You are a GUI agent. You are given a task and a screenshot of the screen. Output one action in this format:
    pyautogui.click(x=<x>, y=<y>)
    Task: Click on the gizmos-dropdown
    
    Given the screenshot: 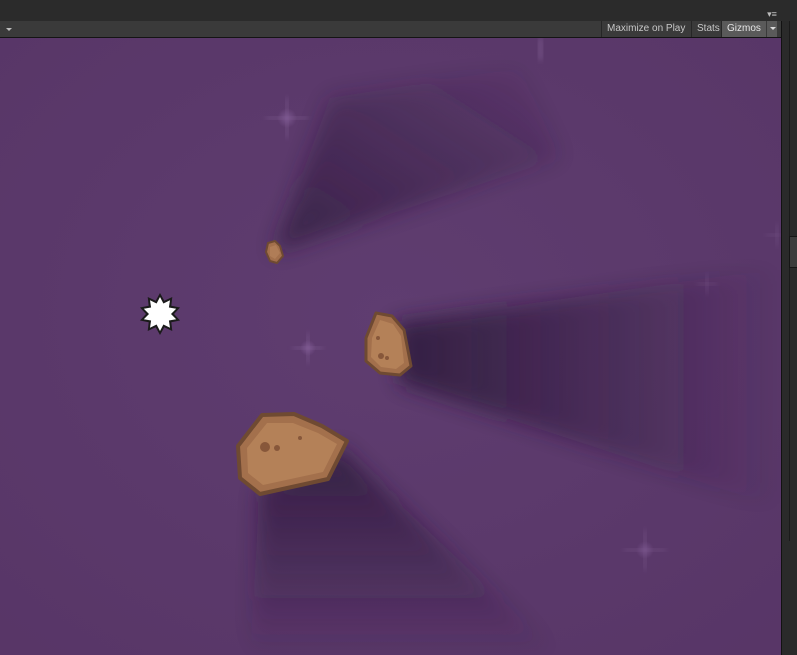 What is the action you would take?
    pyautogui.click(x=771, y=29)
    